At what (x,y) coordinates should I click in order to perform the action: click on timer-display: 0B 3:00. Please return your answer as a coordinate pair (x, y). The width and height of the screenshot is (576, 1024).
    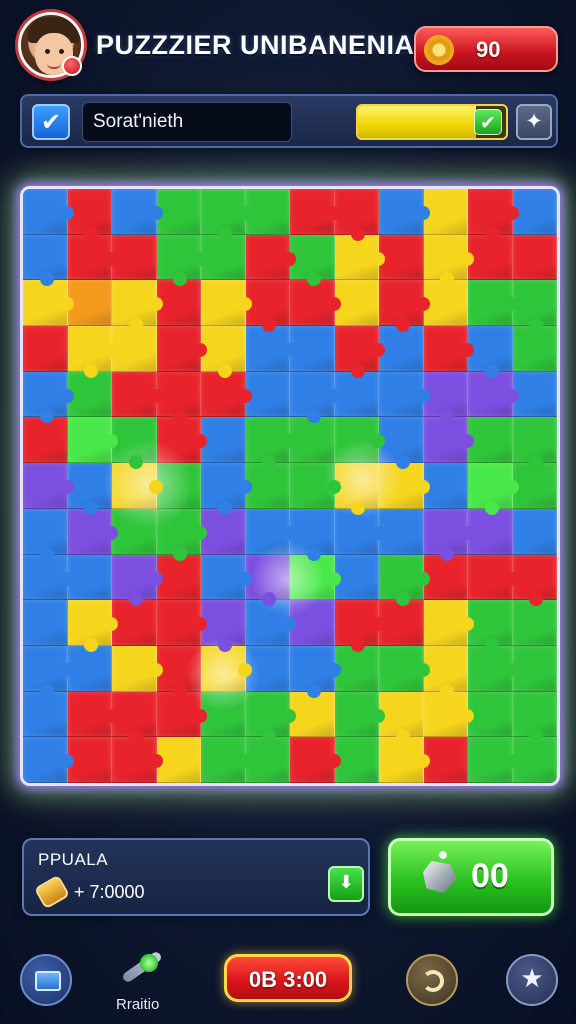
    Looking at the image, I should click on (288, 978).